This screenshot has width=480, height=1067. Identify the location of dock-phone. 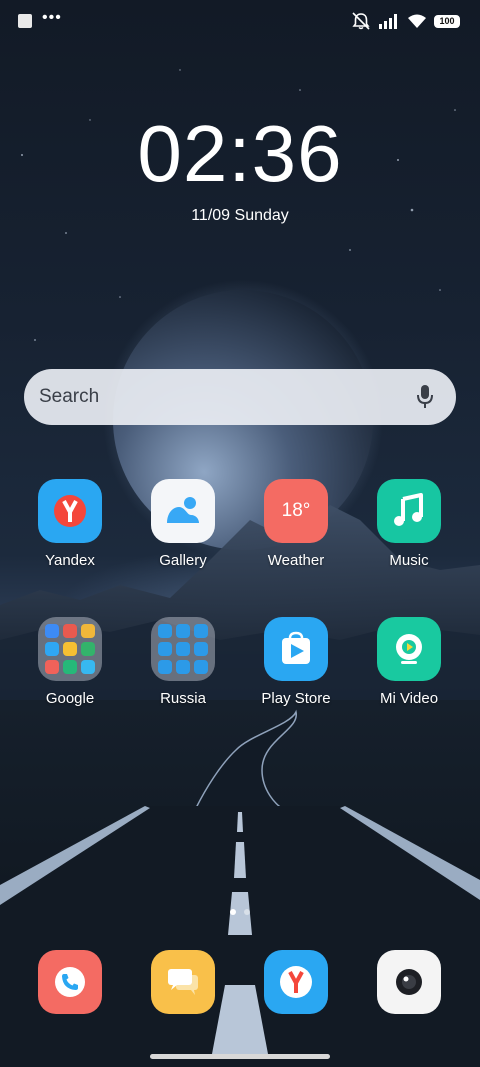
(70, 982).